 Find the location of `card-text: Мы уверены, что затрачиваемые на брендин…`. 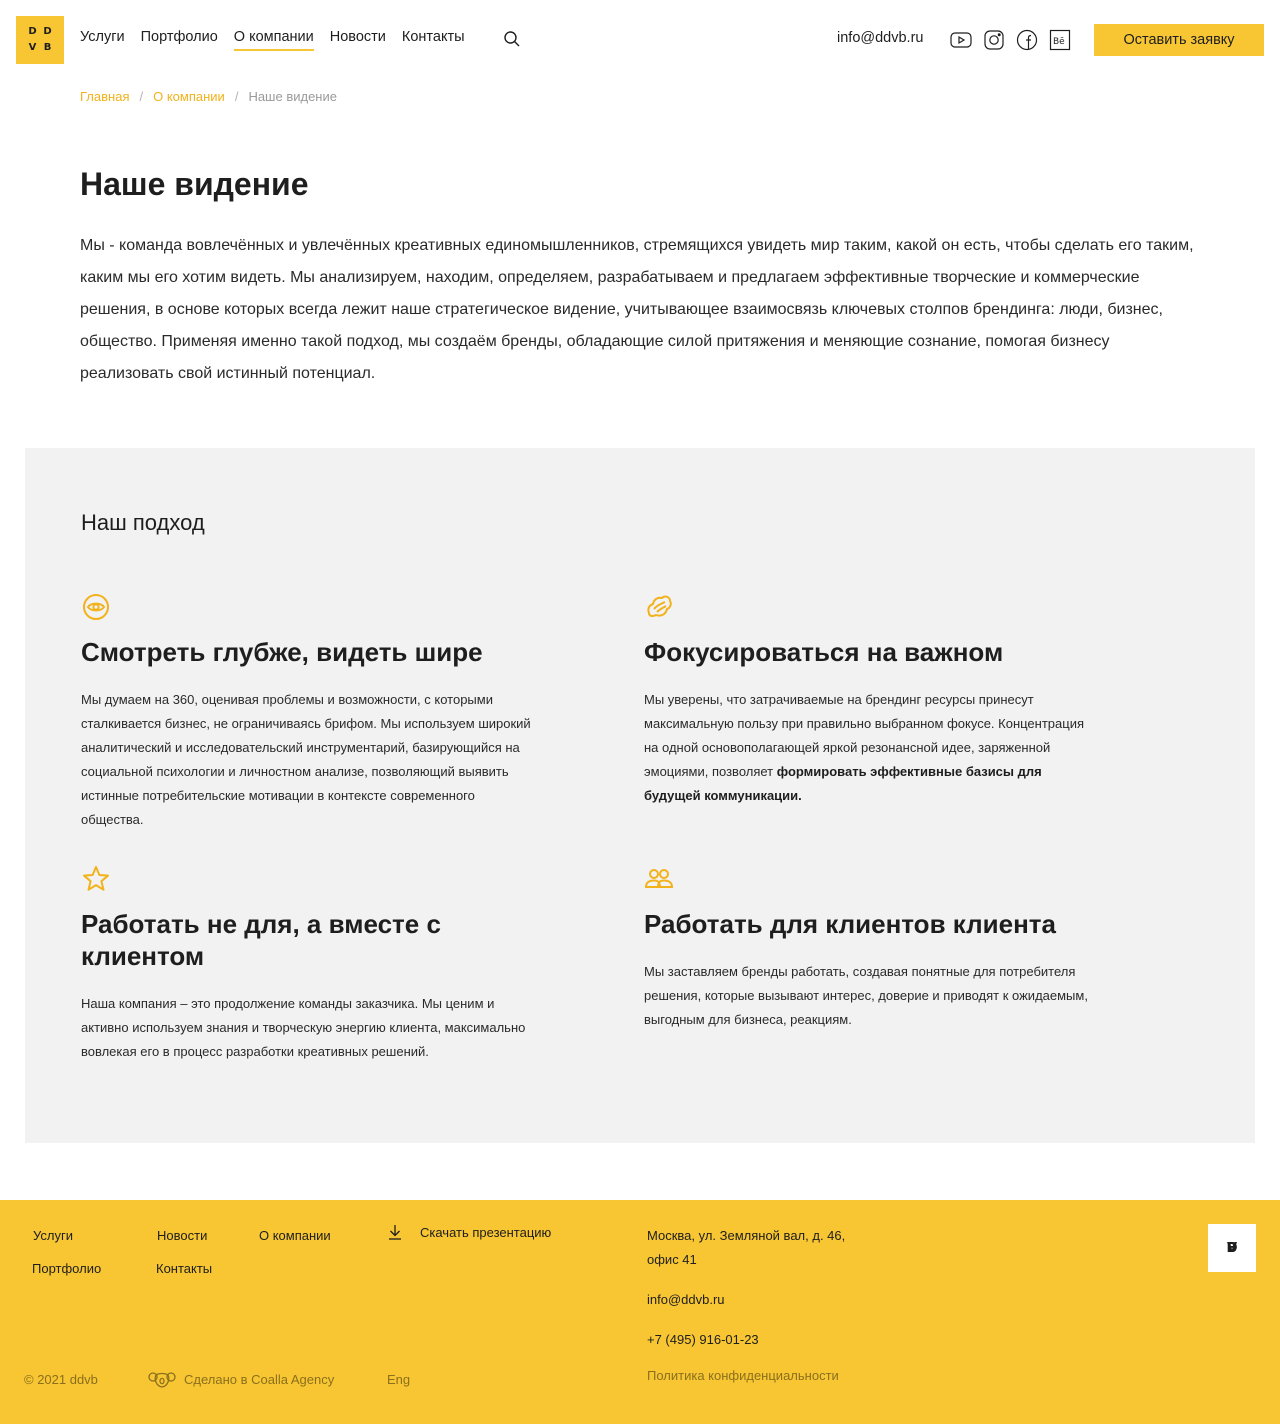

card-text: Мы уверены, что затрачиваемые на брендин… is located at coordinates (869, 748).